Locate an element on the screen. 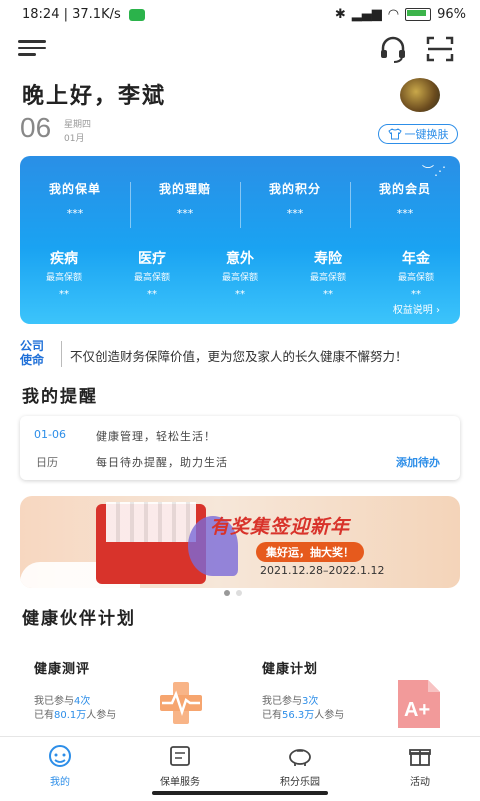  coverage-medical: 医疗 最高保额 ** is located at coordinates (152, 274).